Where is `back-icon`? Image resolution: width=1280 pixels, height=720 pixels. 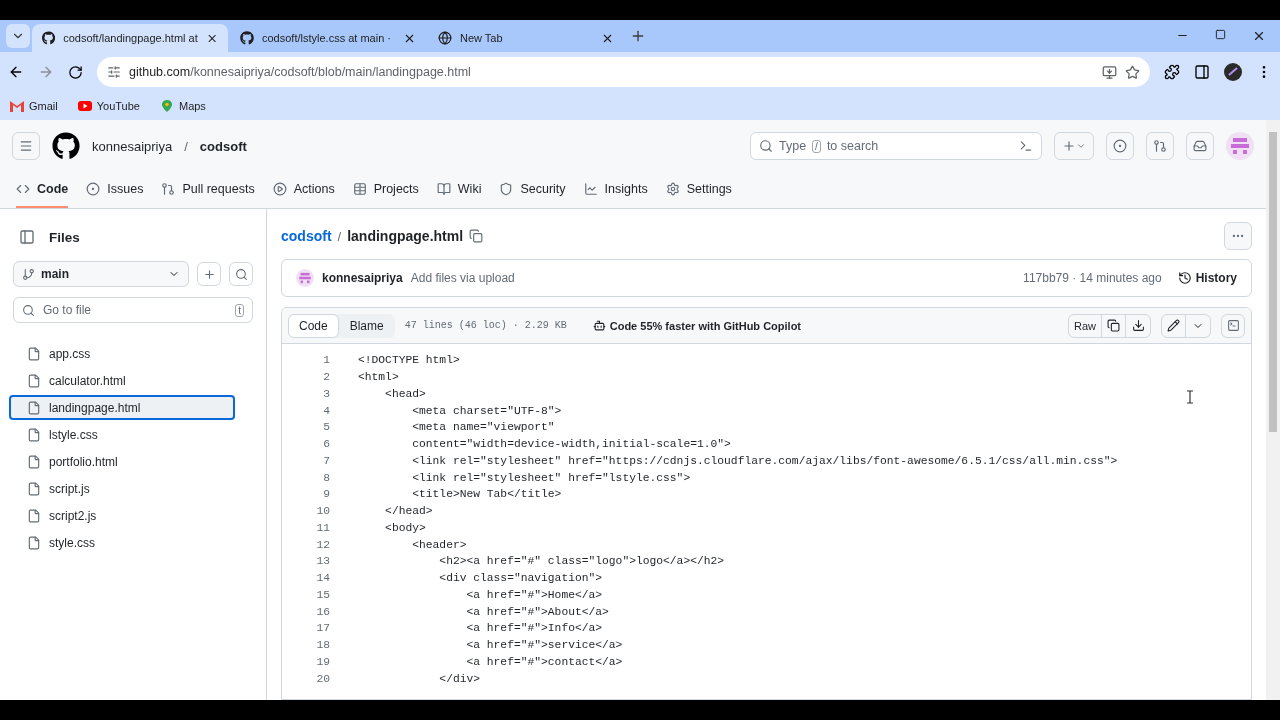
back-icon is located at coordinates (16, 72).